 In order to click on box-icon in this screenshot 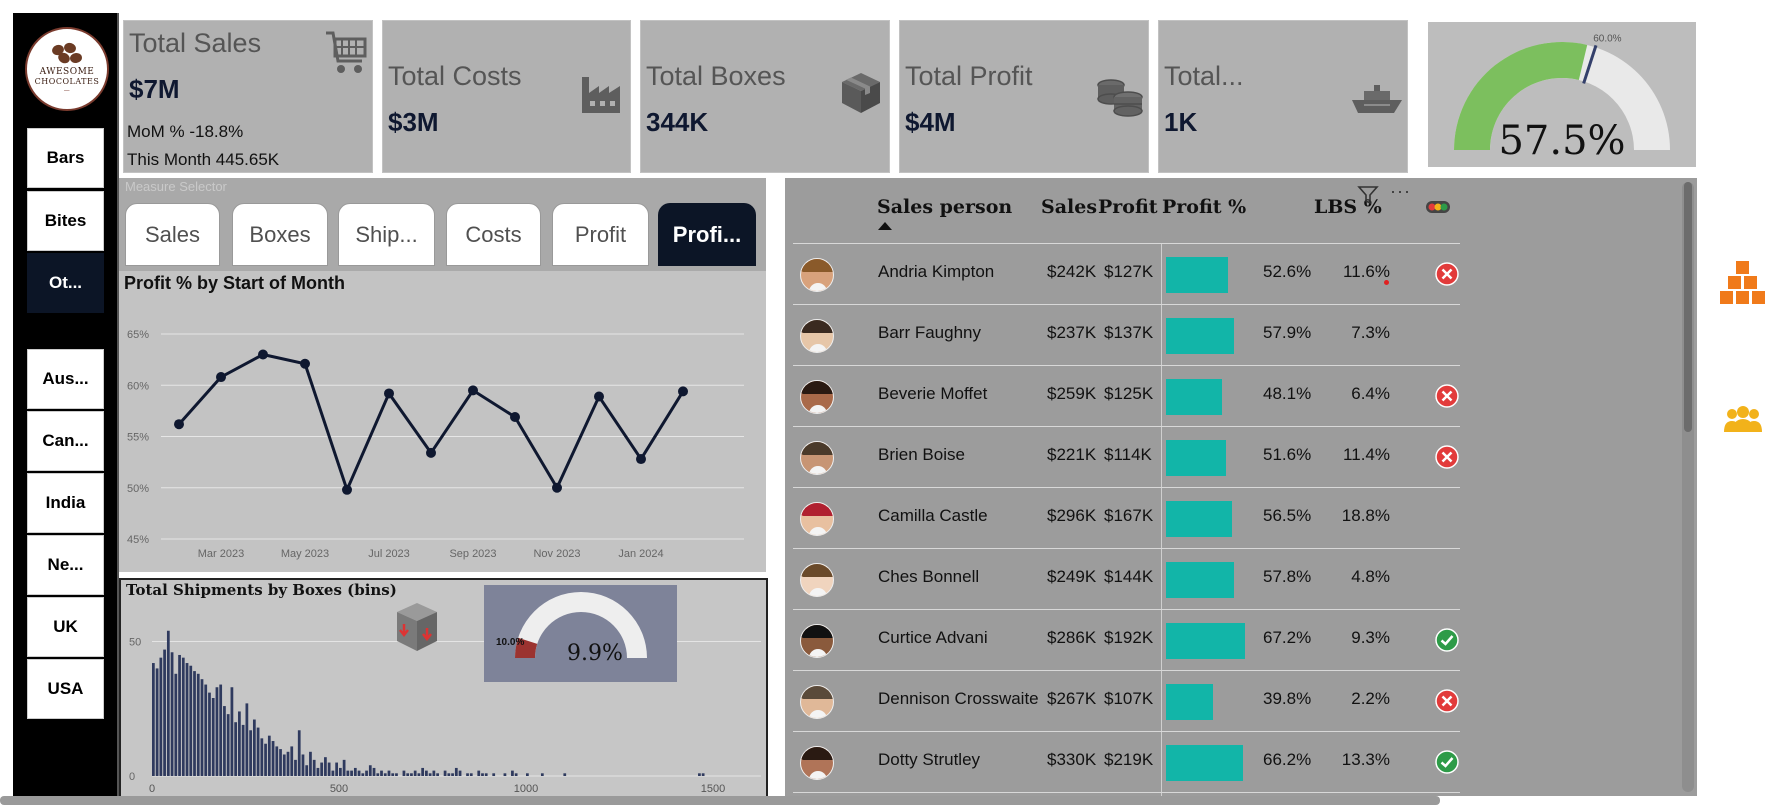, I will do `click(861, 93)`.